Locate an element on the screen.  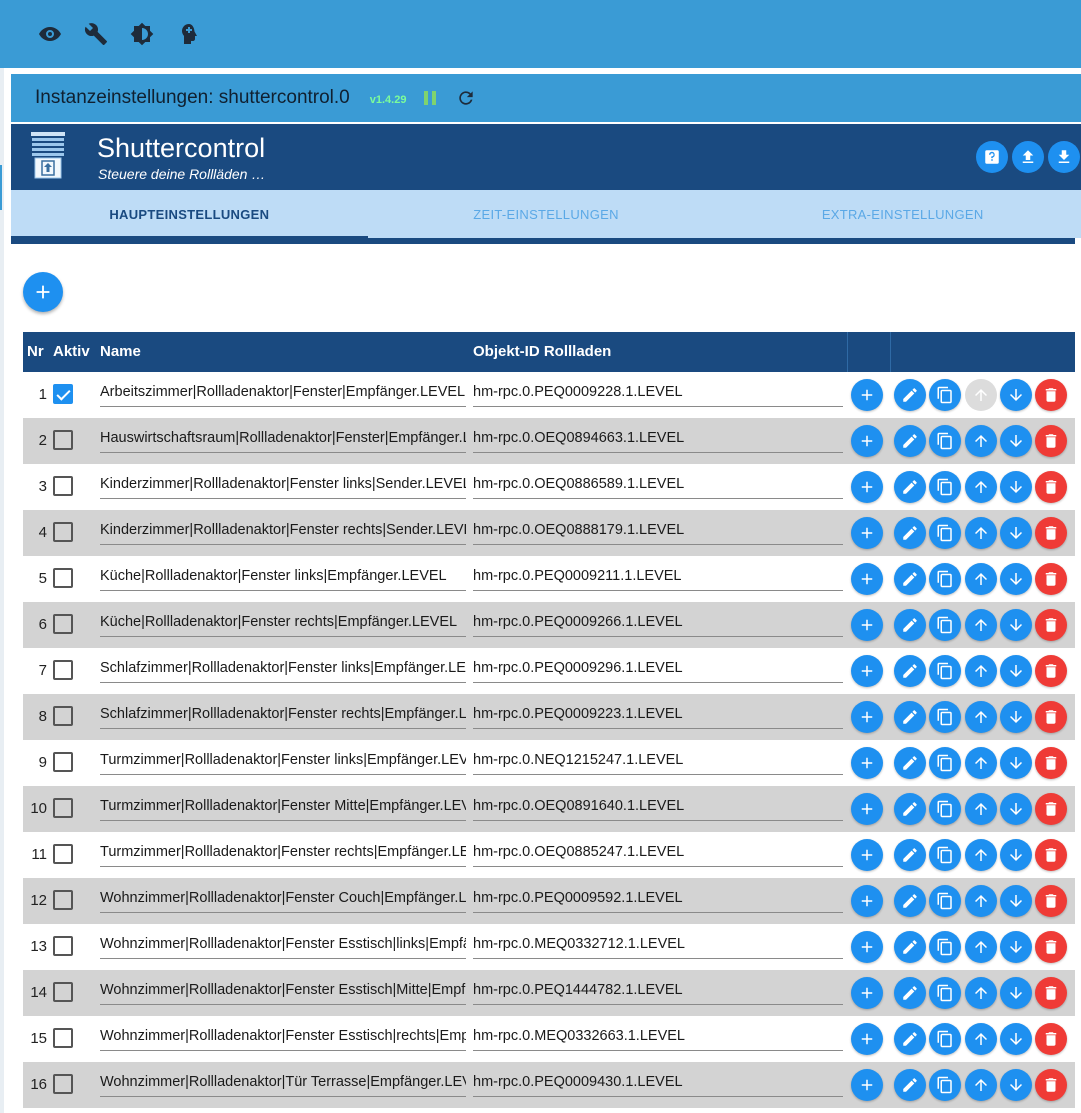
object-id-field: hm-rpc.0.PEQ0009228.1.LEVEL is located at coordinates (658, 394).